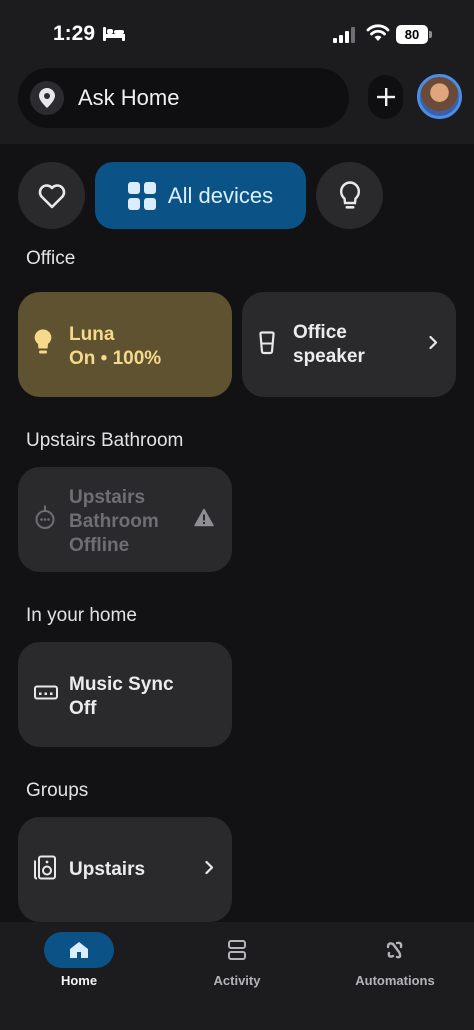  I want to click on status-bar: 1:29 80, so click(237, 33).